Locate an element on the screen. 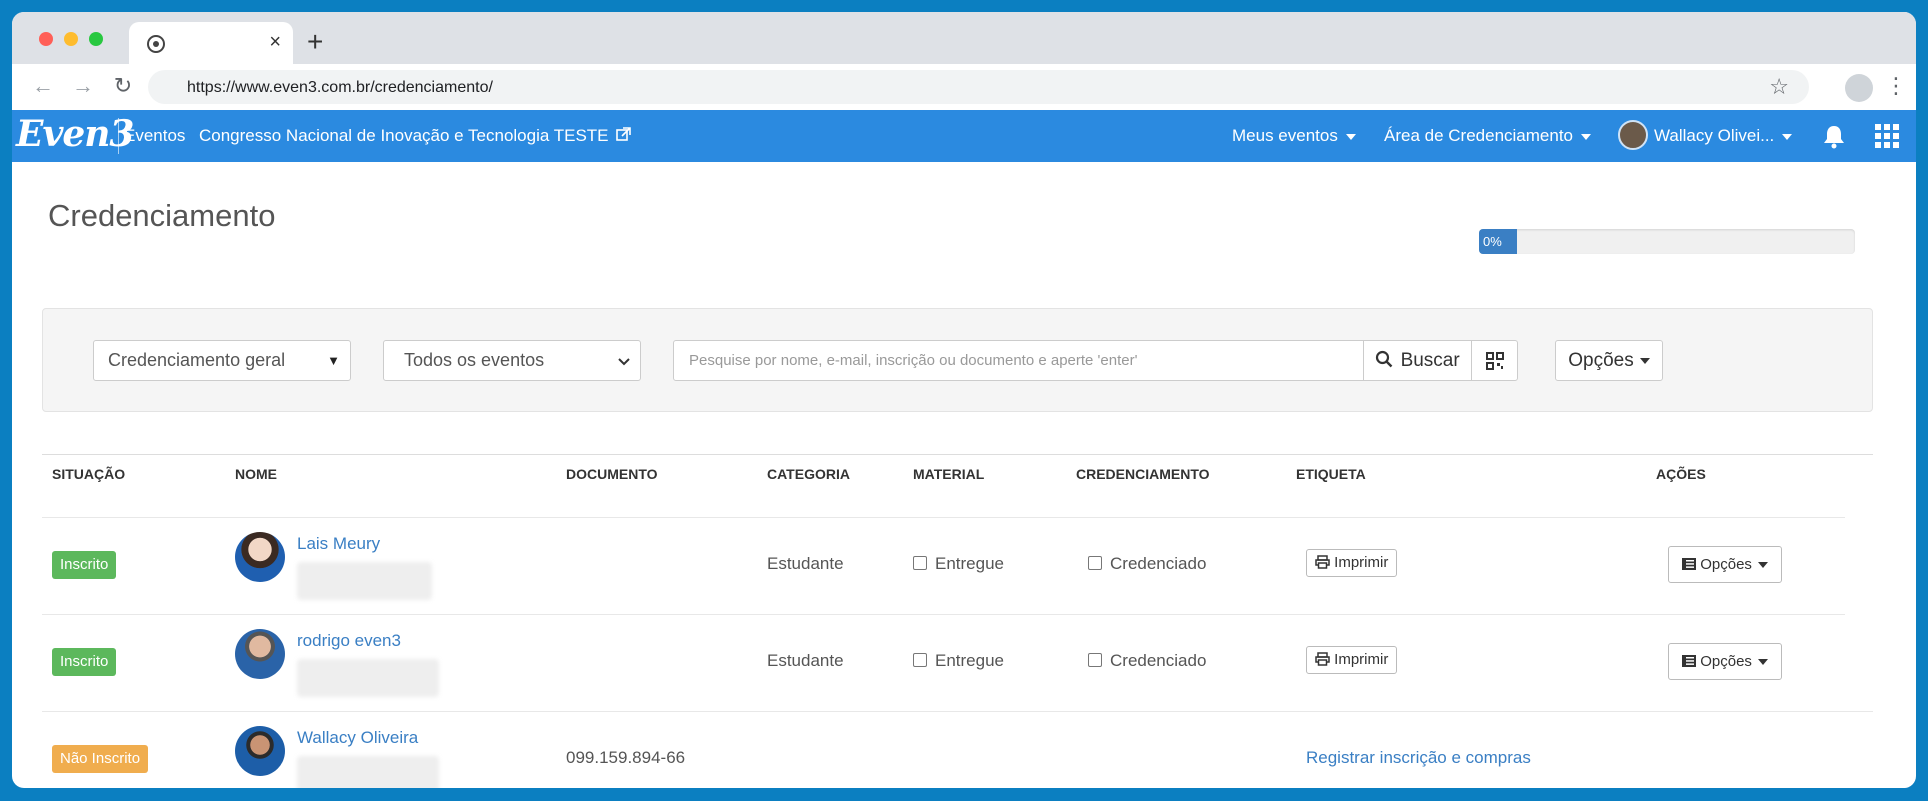  options-dropdown-button: Opções is located at coordinates (1609, 360).